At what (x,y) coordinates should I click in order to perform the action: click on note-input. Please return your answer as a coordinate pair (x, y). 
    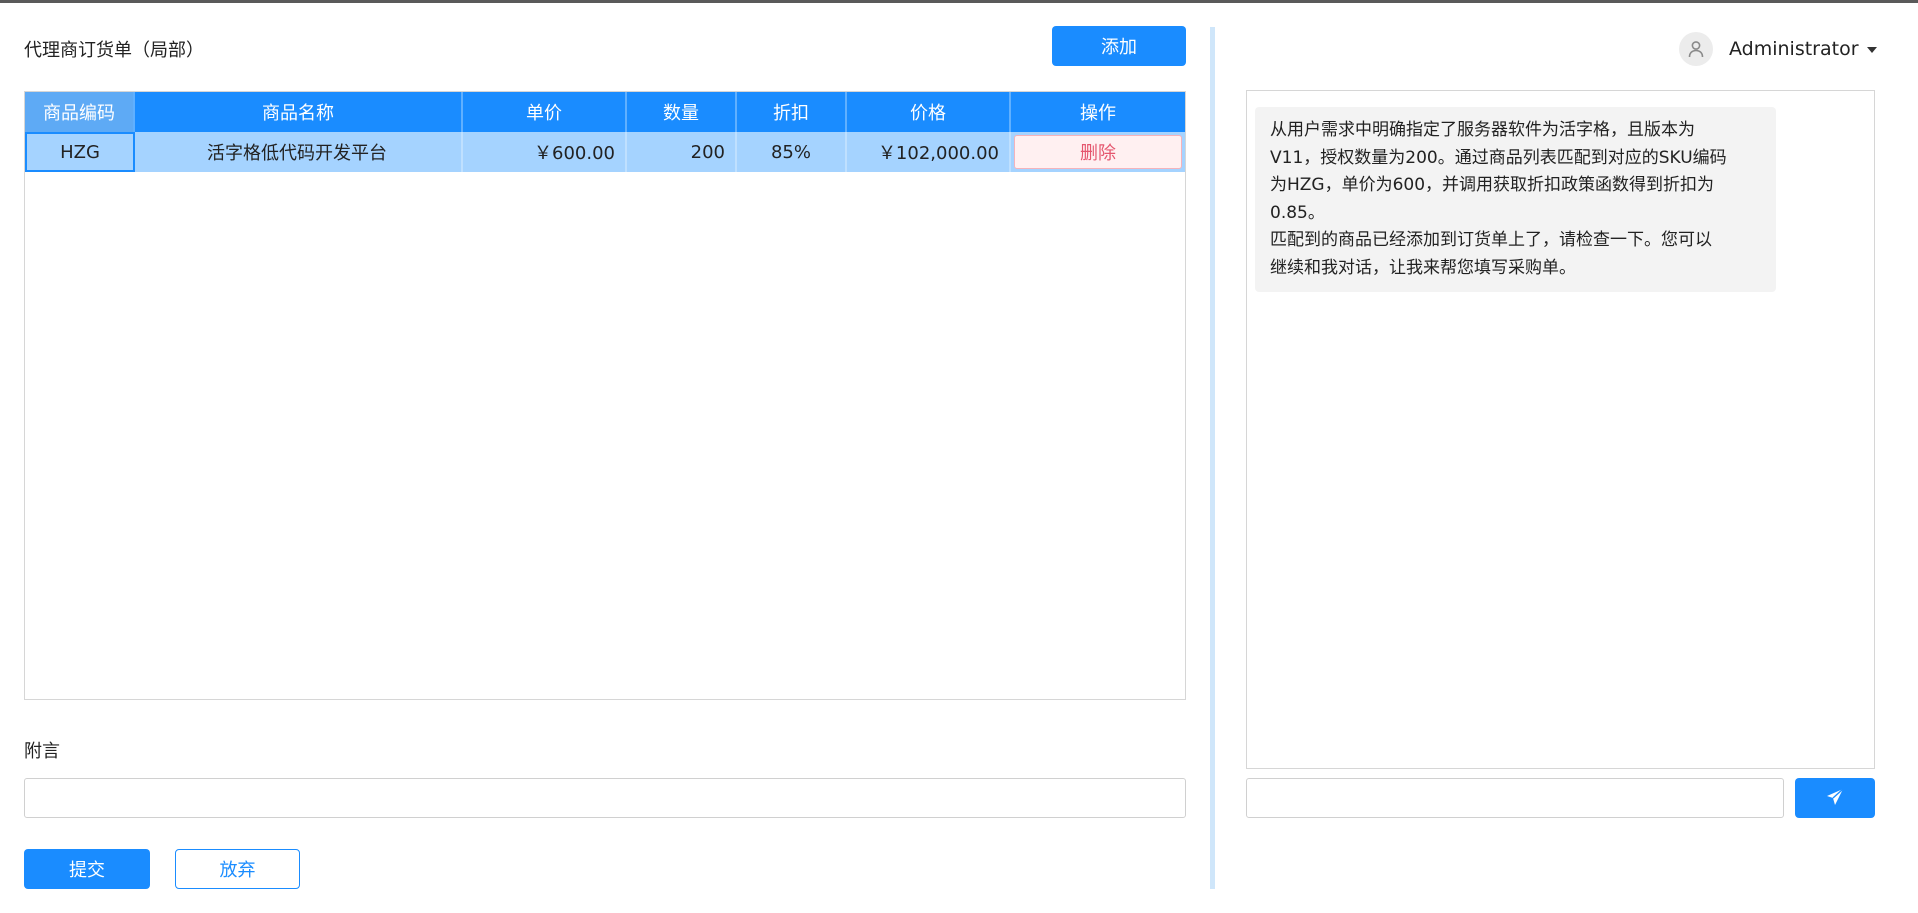
    Looking at the image, I should click on (605, 798).